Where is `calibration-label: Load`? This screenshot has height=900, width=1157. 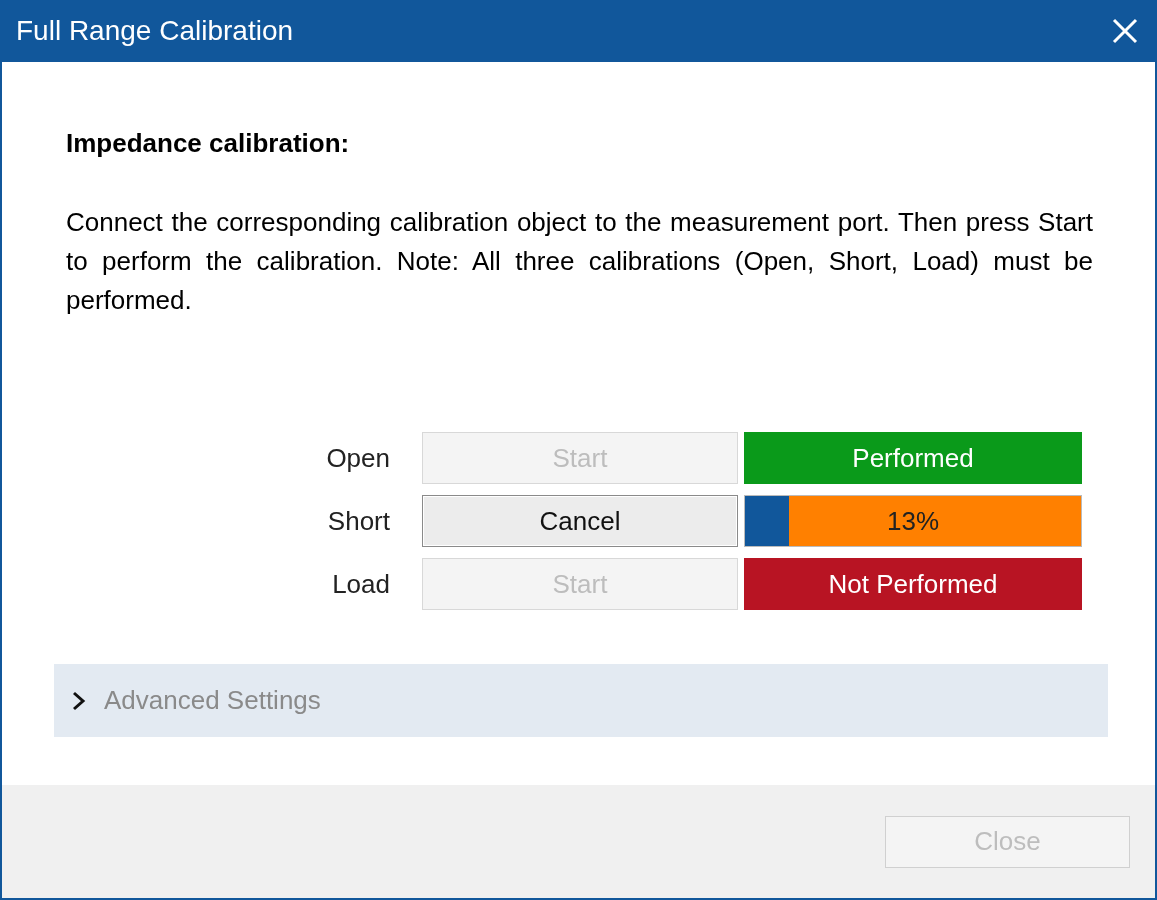 calibration-label: Load is located at coordinates (361, 584).